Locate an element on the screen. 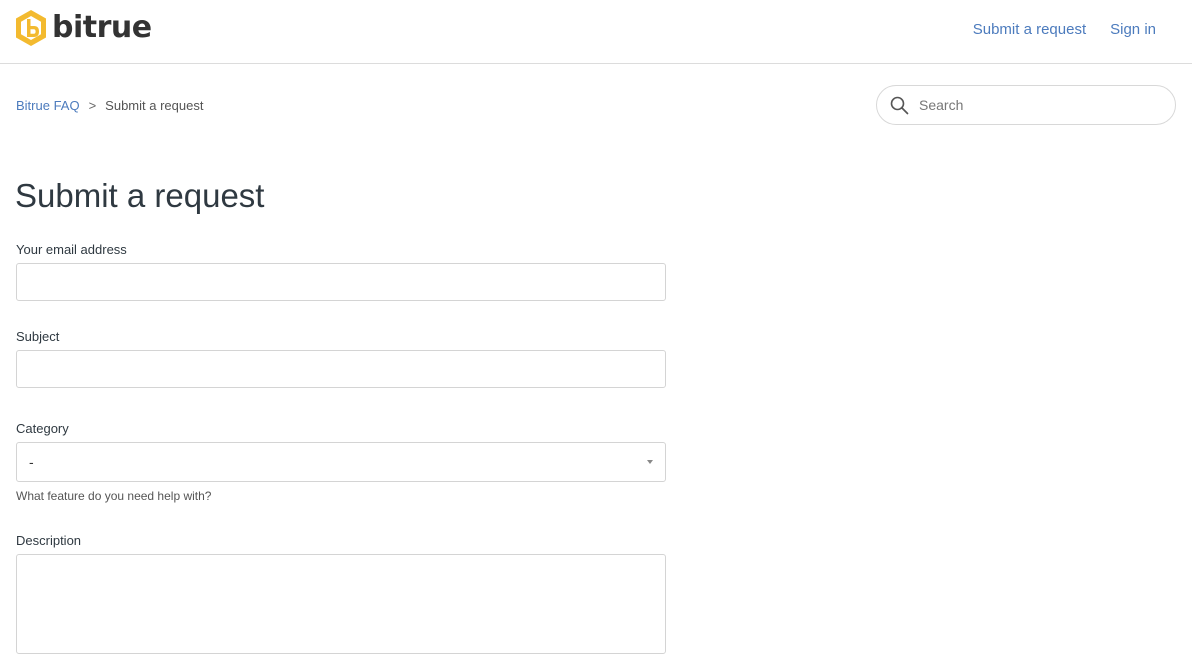 Image resolution: width=1192 pixels, height=654 pixels. category-hint: What feature do you need help with? is located at coordinates (114, 496).